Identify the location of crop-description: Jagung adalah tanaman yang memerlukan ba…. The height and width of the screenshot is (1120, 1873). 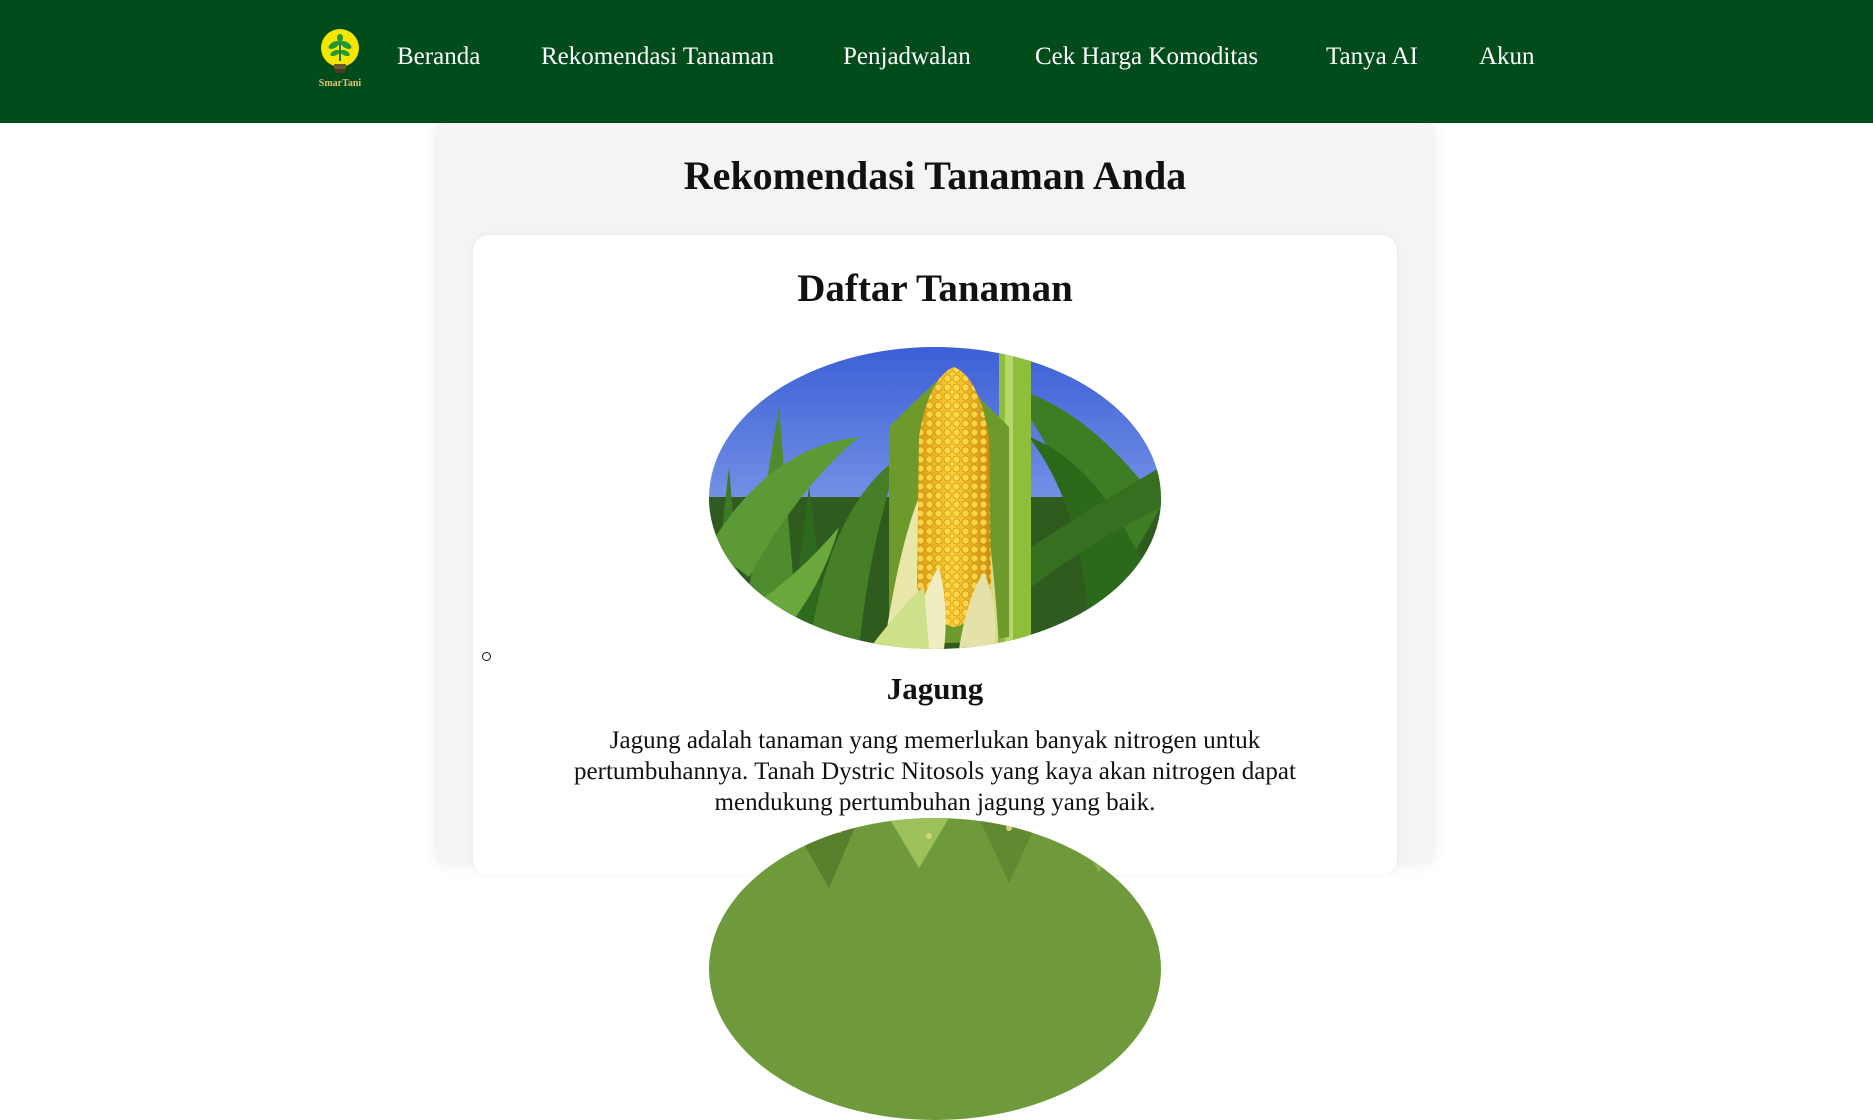
(935, 771).